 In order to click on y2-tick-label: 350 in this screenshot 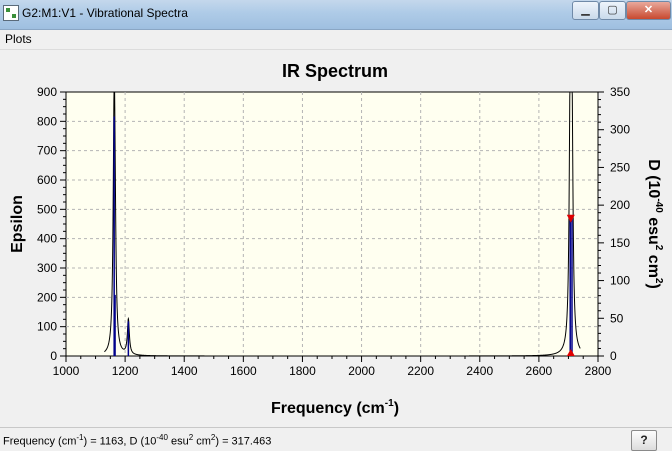, I will do `click(620, 92)`.